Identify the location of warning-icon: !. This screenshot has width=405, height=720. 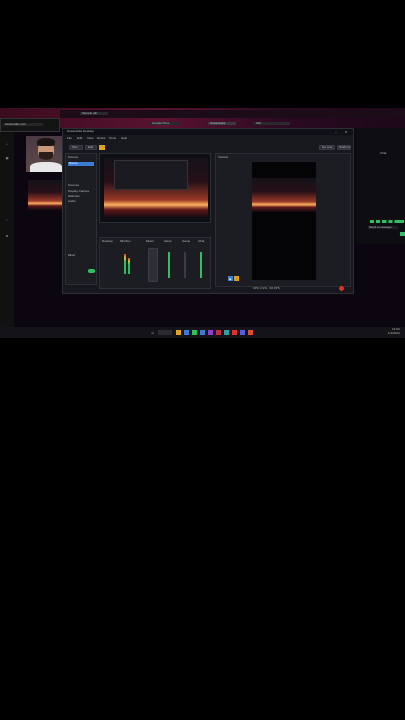
(236, 278).